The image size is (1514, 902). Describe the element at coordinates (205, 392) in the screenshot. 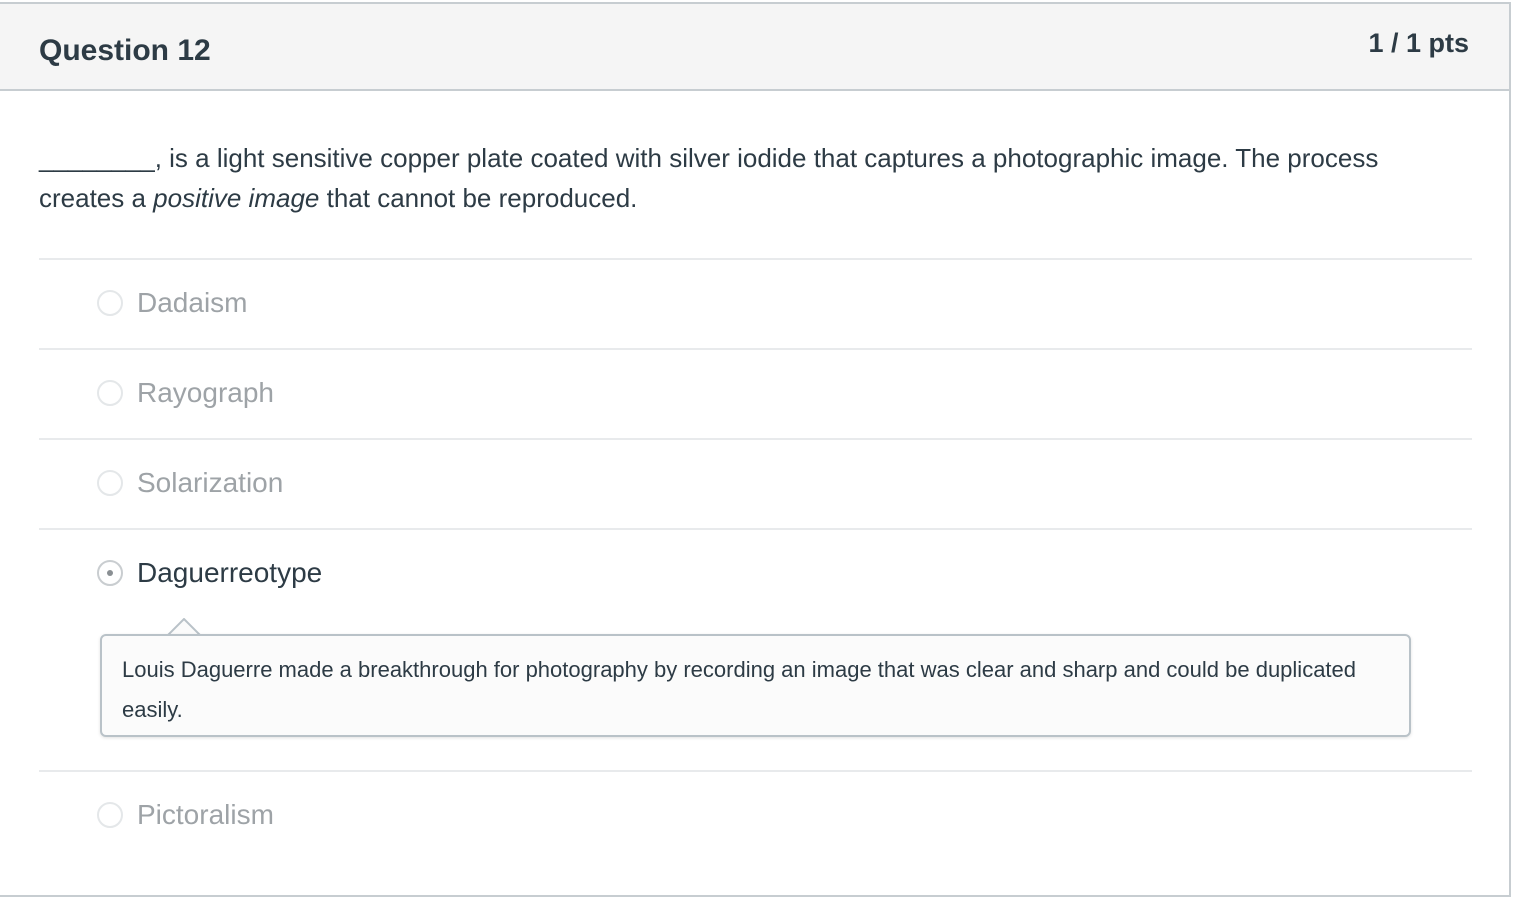

I see `answer-label: Rayograph` at that location.